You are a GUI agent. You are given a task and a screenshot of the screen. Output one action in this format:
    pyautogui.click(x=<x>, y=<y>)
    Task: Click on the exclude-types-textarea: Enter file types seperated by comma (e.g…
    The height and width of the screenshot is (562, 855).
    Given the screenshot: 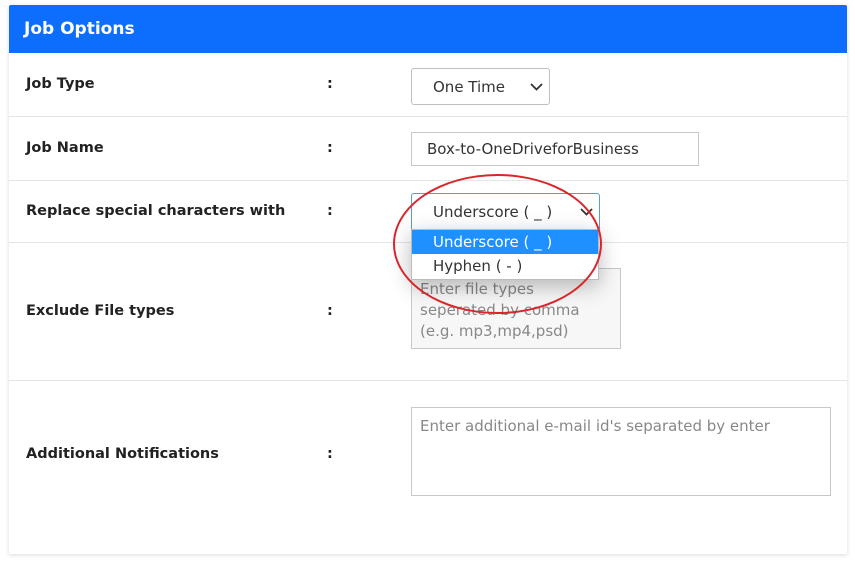 What is the action you would take?
    pyautogui.click(x=516, y=308)
    